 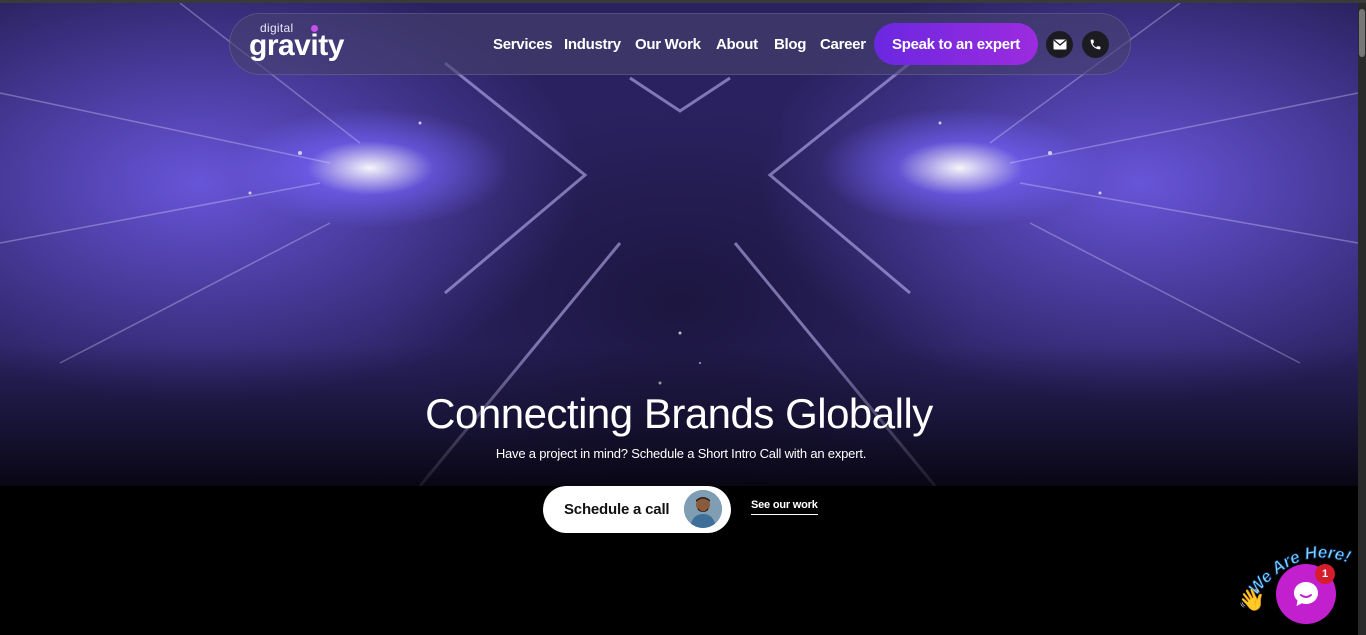 What do you see at coordinates (1306, 594) in the screenshot?
I see `chat-bubble-icon` at bounding box center [1306, 594].